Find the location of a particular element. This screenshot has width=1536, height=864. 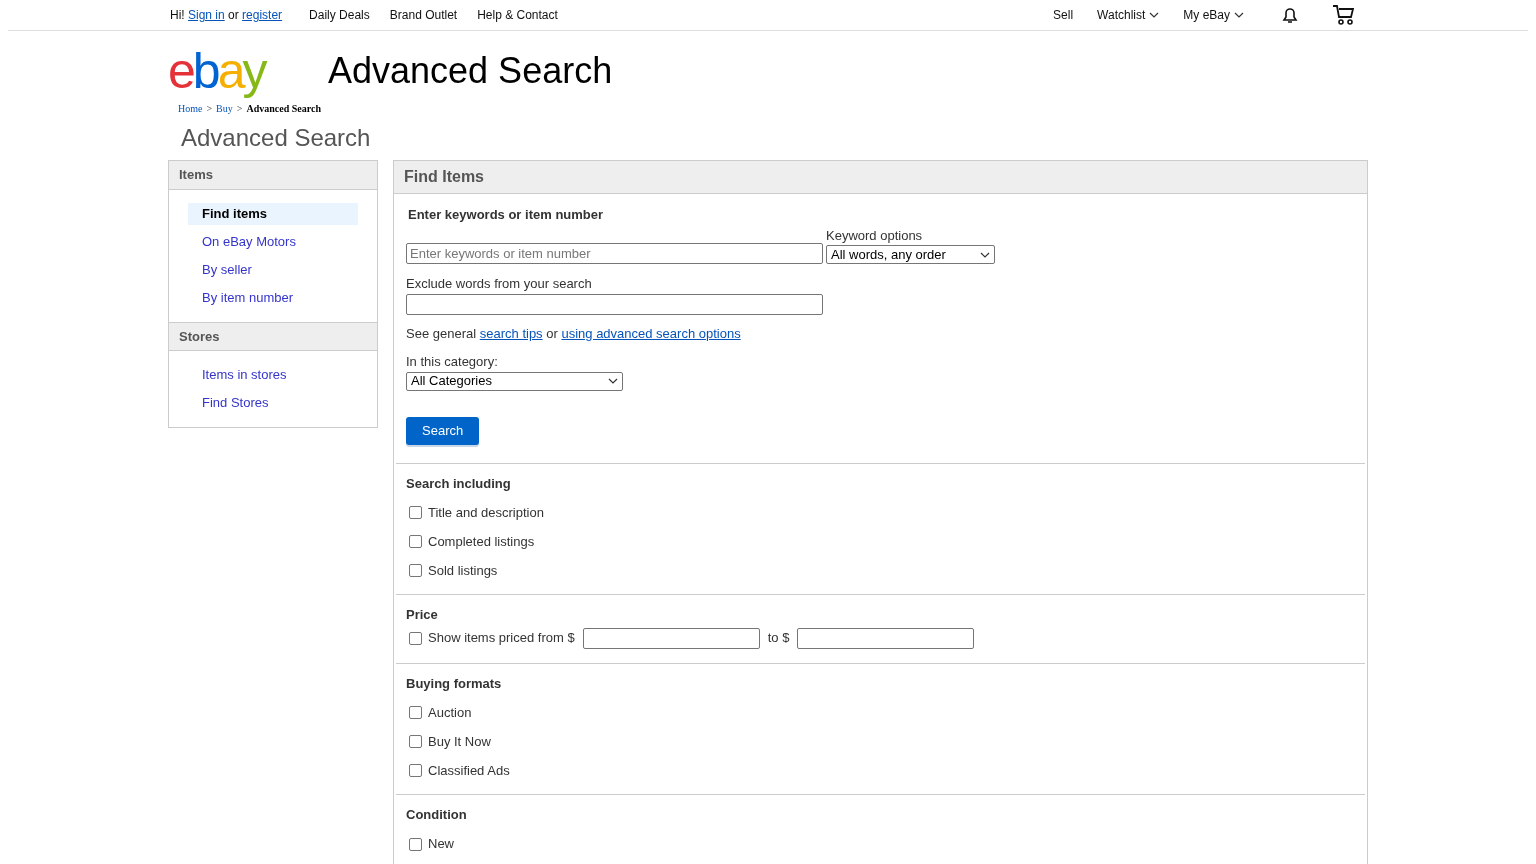

greeting-text: Hi! Sign in or register is located at coordinates (226, 15).